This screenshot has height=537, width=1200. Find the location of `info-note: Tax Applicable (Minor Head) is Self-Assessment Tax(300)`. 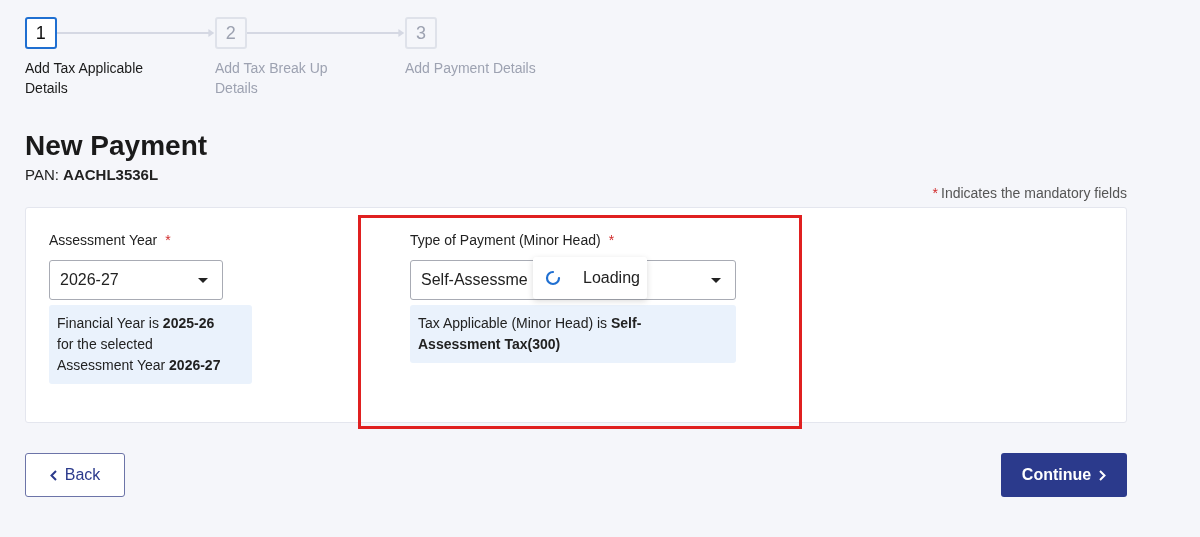

info-note: Tax Applicable (Minor Head) is Self-Assessment Tax(300) is located at coordinates (573, 334).